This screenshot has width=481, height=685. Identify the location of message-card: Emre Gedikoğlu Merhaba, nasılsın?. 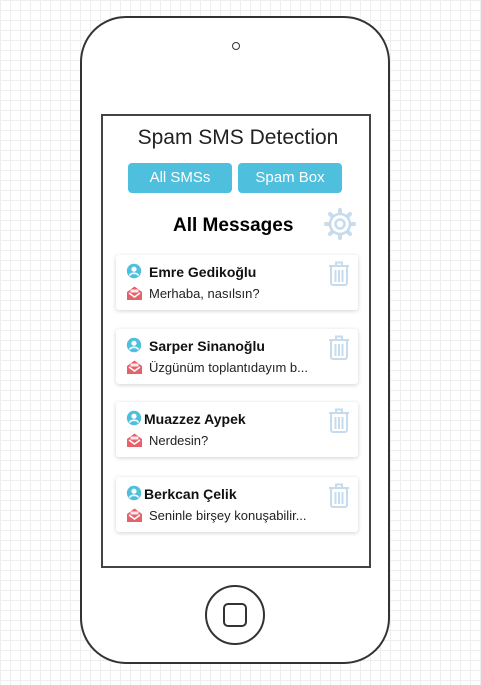
(237, 282).